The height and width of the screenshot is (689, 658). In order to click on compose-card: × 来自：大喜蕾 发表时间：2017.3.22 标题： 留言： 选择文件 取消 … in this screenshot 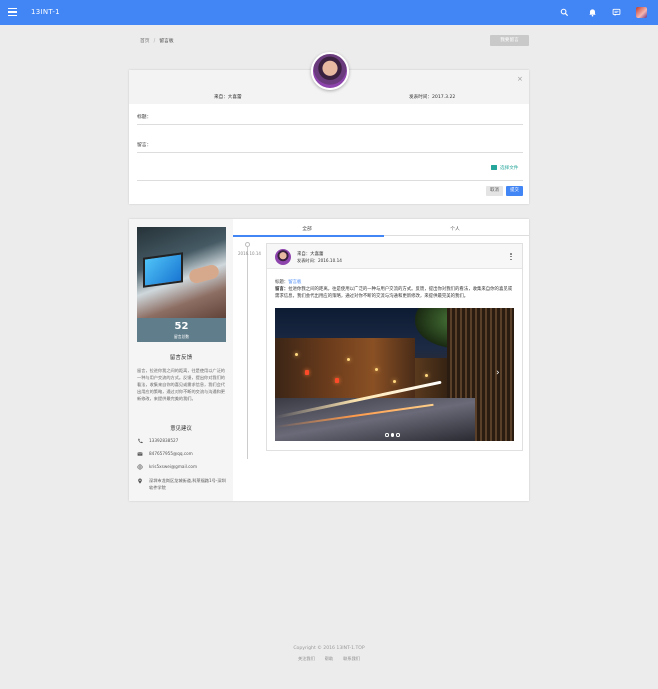, I will do `click(329, 137)`.